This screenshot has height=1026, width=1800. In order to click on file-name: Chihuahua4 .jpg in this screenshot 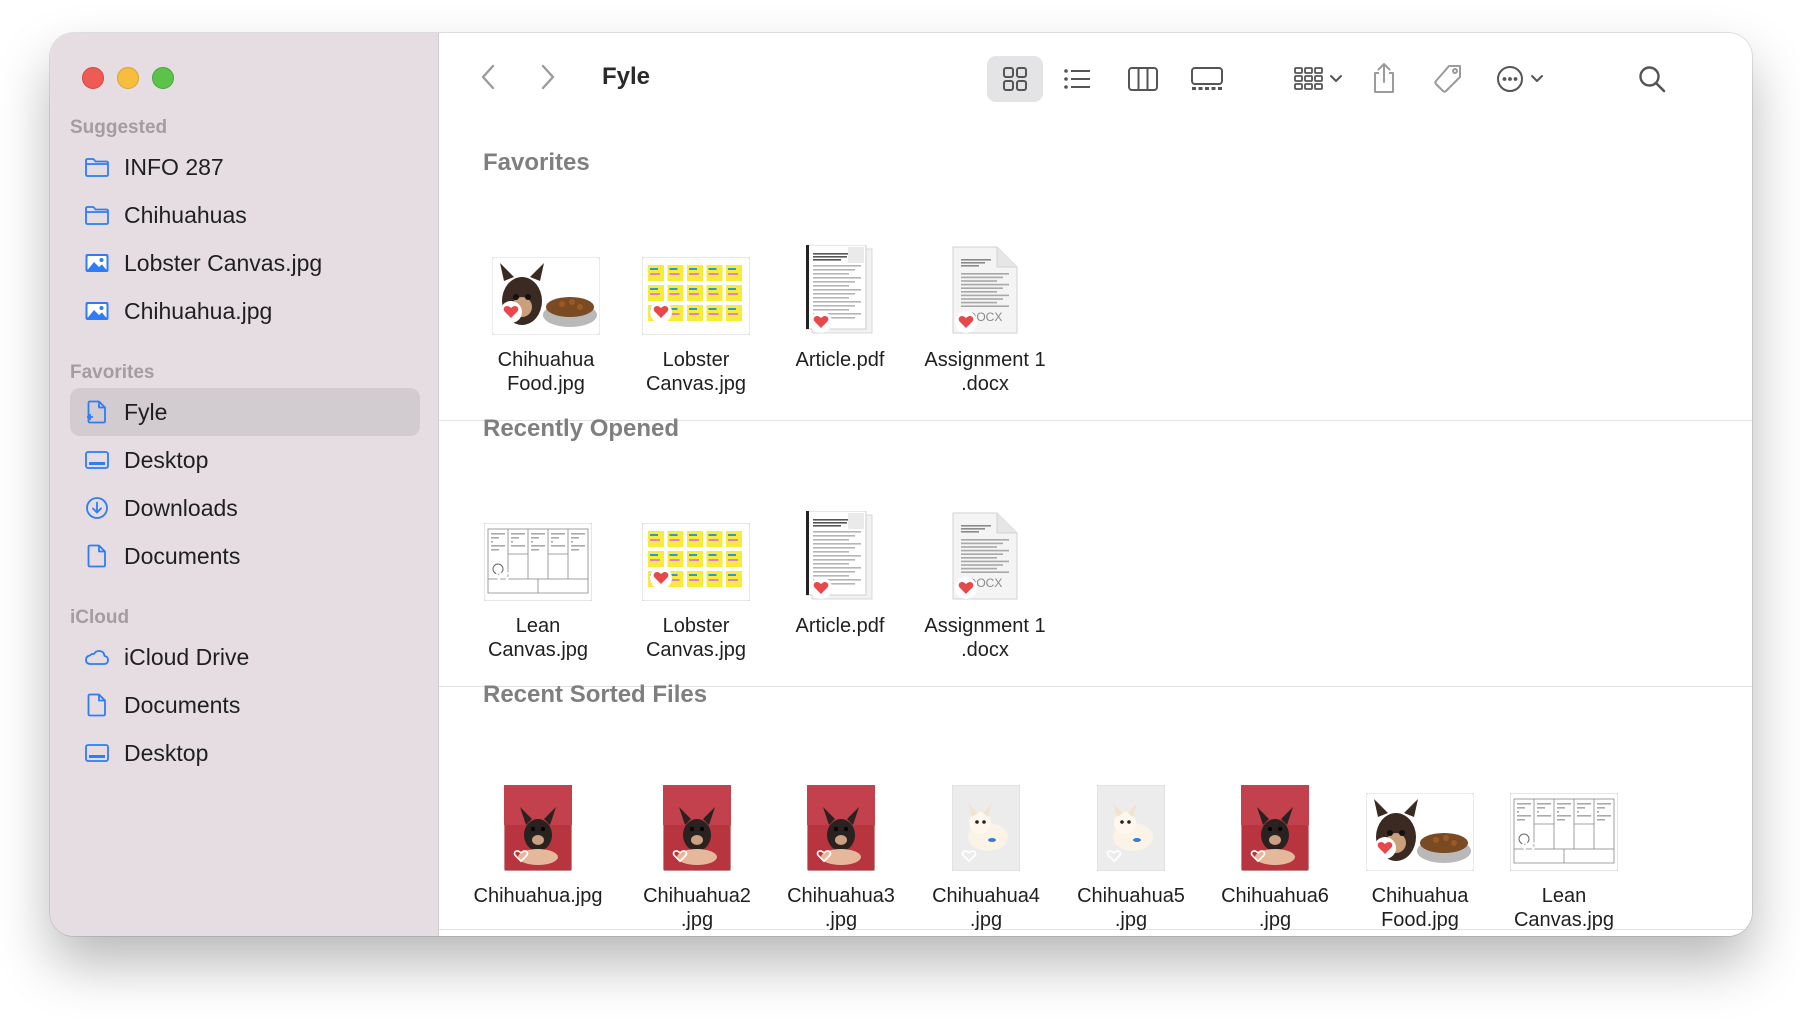, I will do `click(986, 908)`.